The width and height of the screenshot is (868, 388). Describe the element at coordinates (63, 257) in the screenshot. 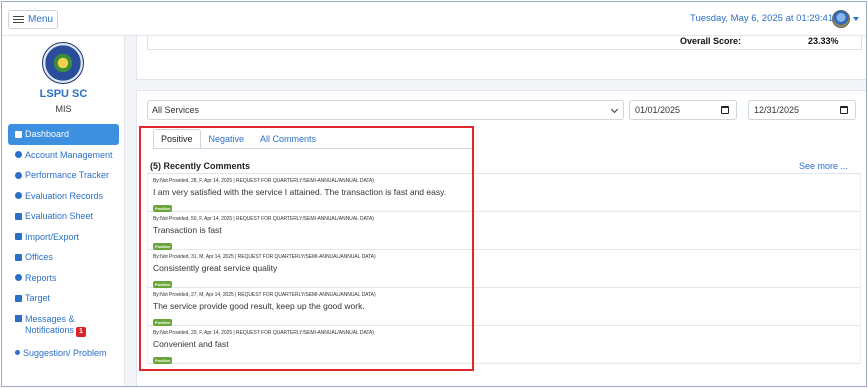

I see `sidebar-item-offices: Offices` at that location.